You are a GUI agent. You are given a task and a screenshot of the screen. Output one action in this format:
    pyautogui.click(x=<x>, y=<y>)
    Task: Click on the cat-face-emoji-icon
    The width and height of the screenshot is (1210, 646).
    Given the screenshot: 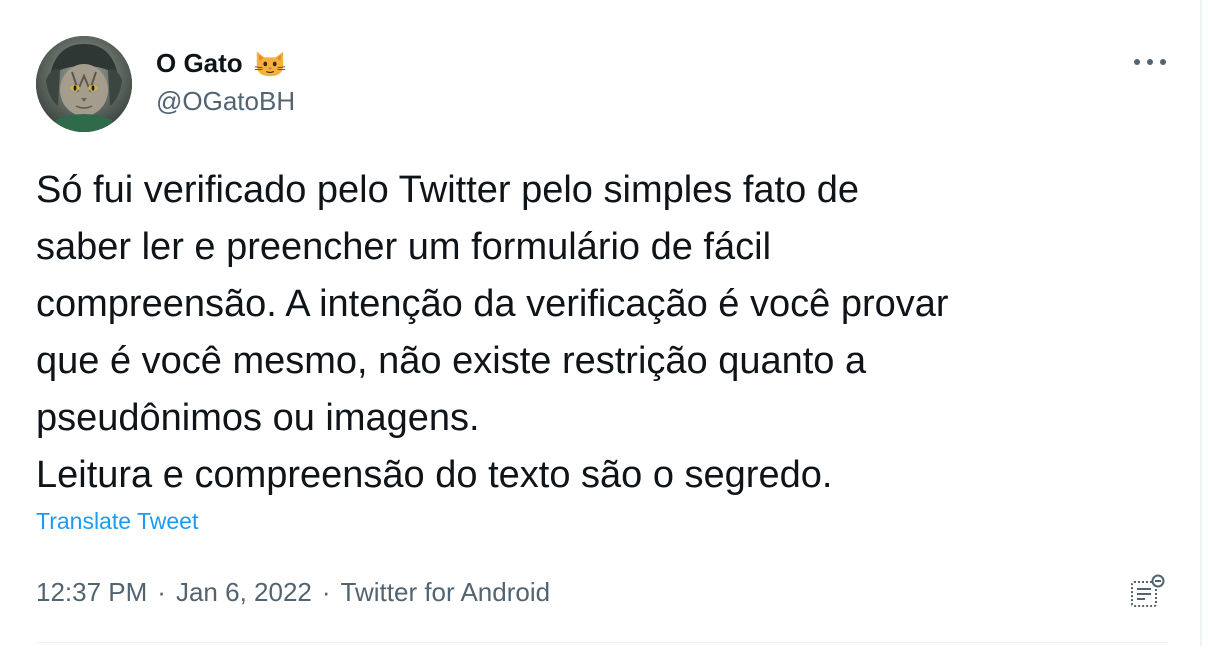 What is the action you would take?
    pyautogui.click(x=269, y=64)
    